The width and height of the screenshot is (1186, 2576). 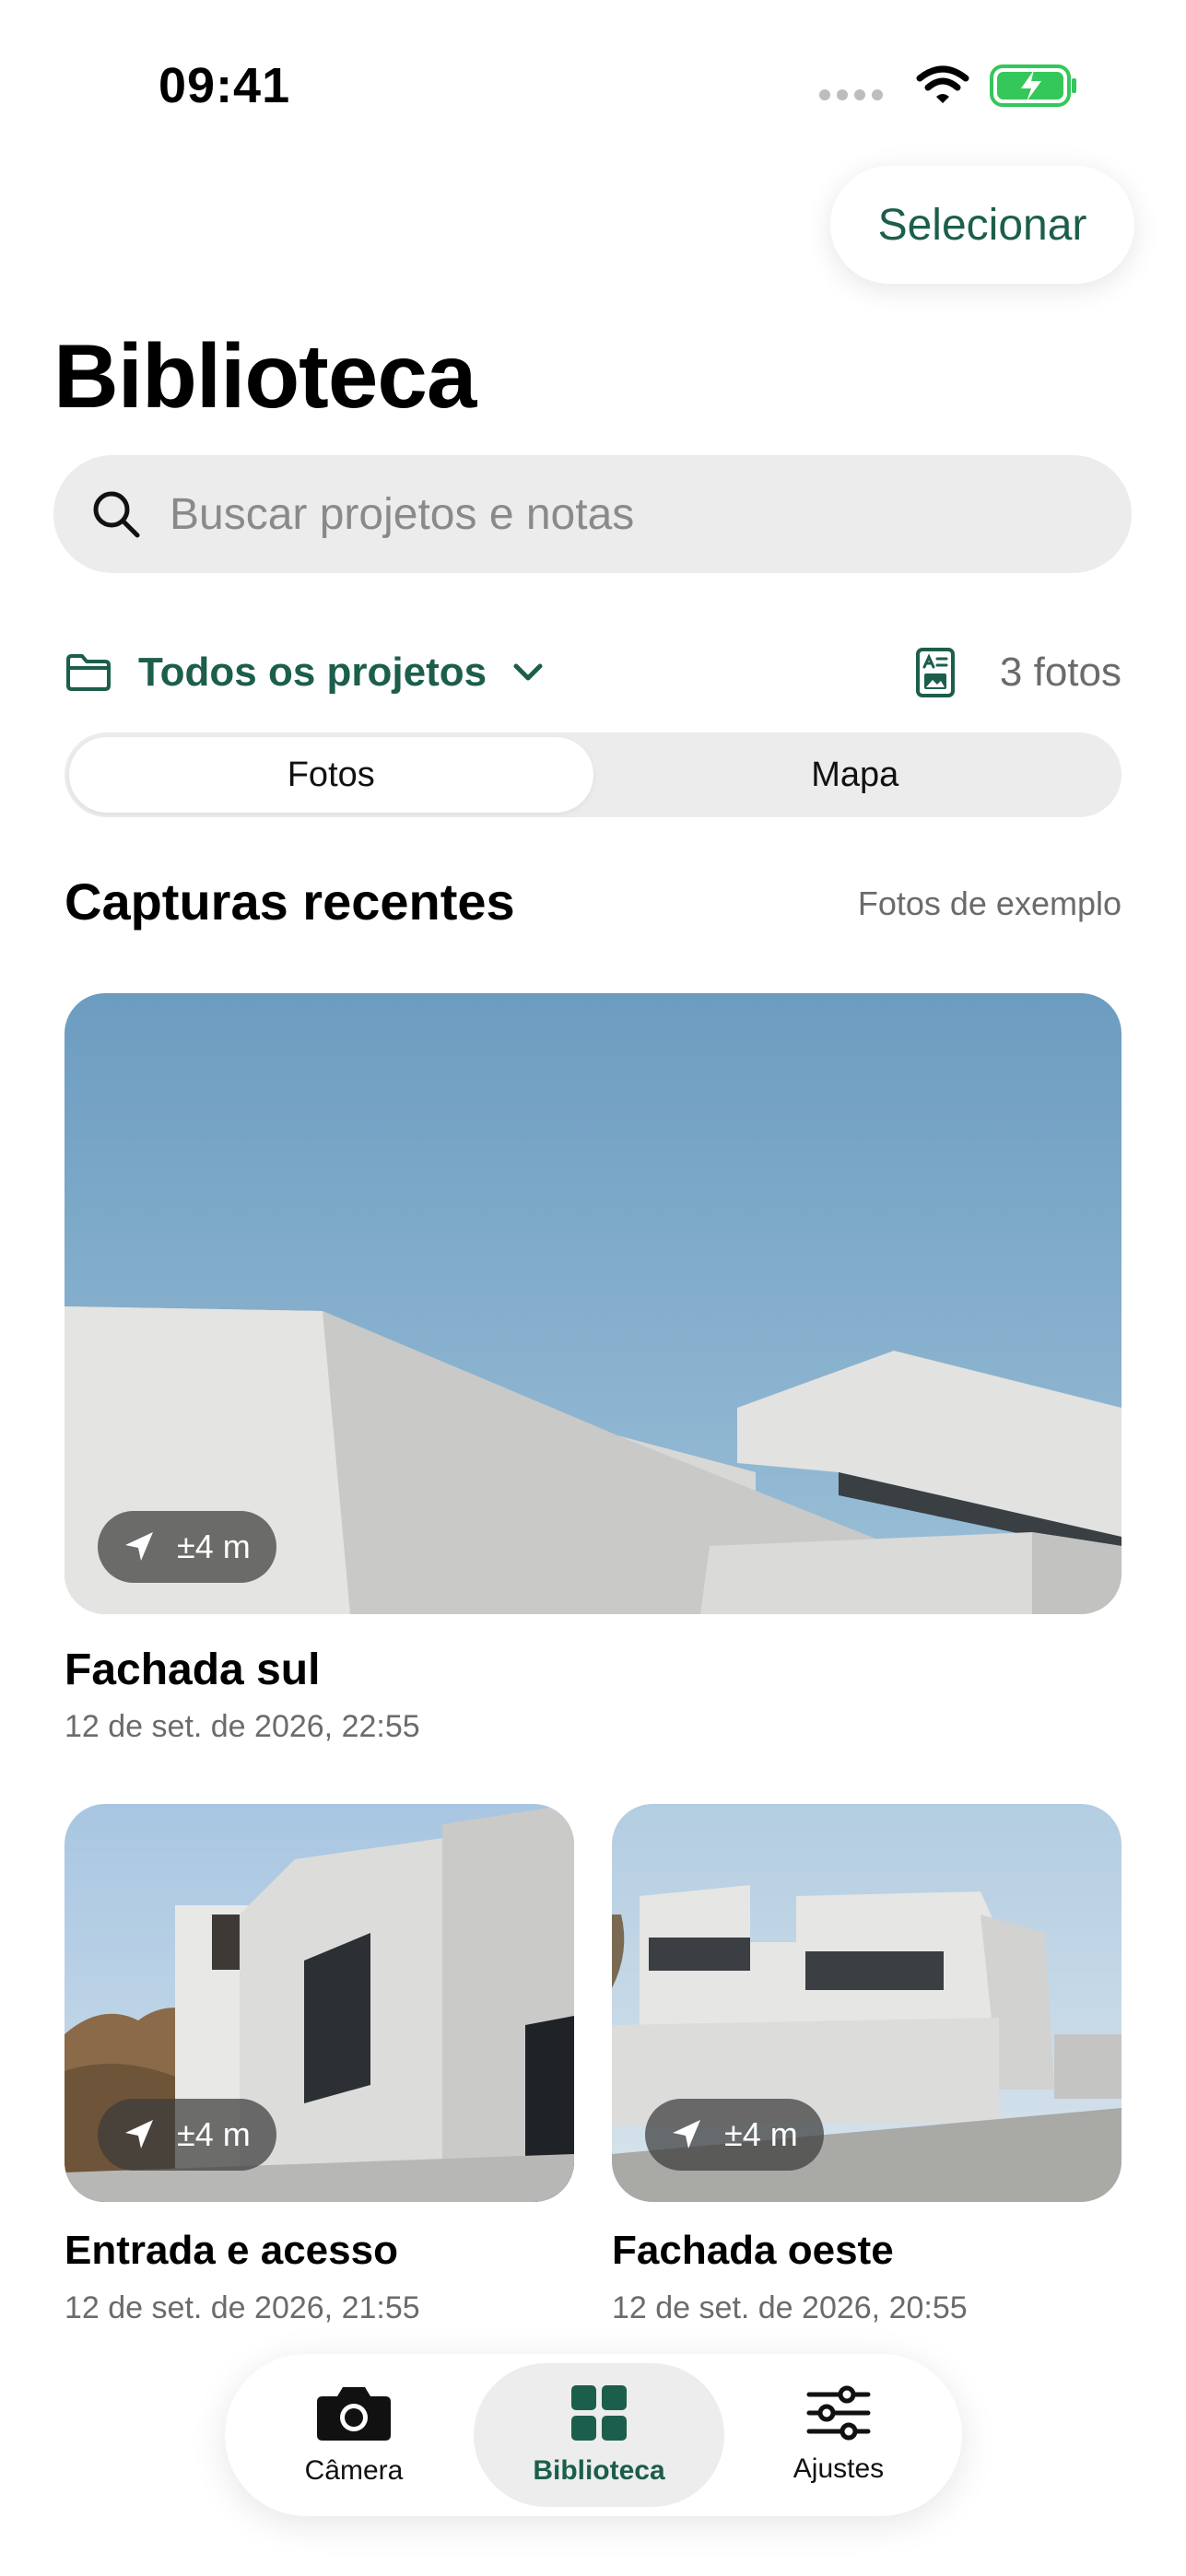 What do you see at coordinates (838, 2413) in the screenshot?
I see `sliders-icon` at bounding box center [838, 2413].